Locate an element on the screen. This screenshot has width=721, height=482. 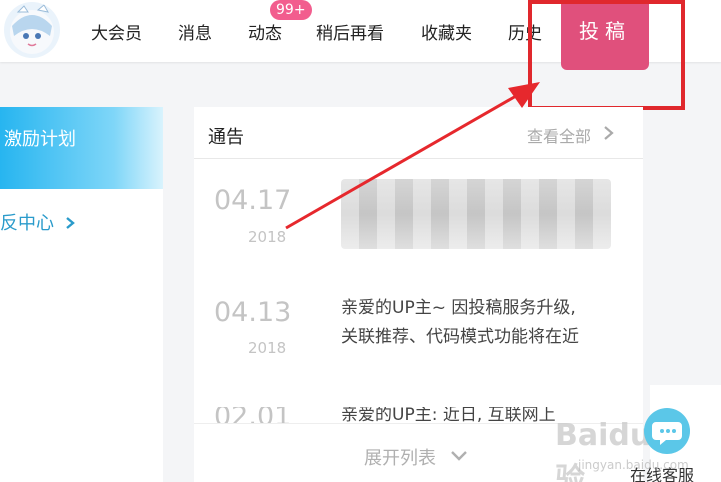
dynamics-count-badge: 99+ is located at coordinates (291, 10).